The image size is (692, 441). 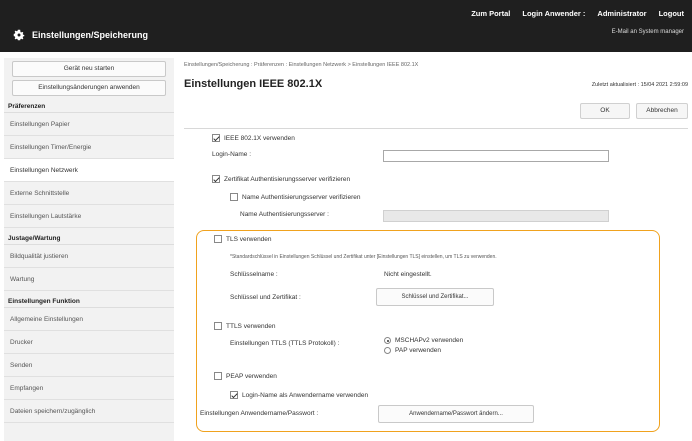 What do you see at coordinates (605, 111) in the screenshot?
I see `ok-button: OK` at bounding box center [605, 111].